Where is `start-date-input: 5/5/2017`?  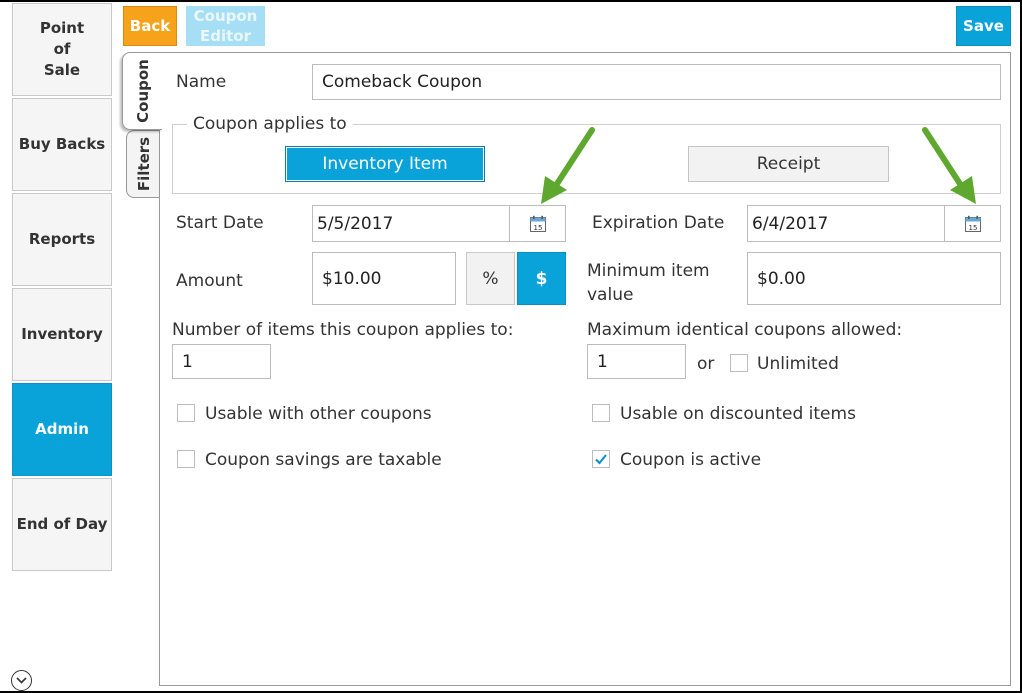
start-date-input: 5/5/2017 is located at coordinates (411, 223).